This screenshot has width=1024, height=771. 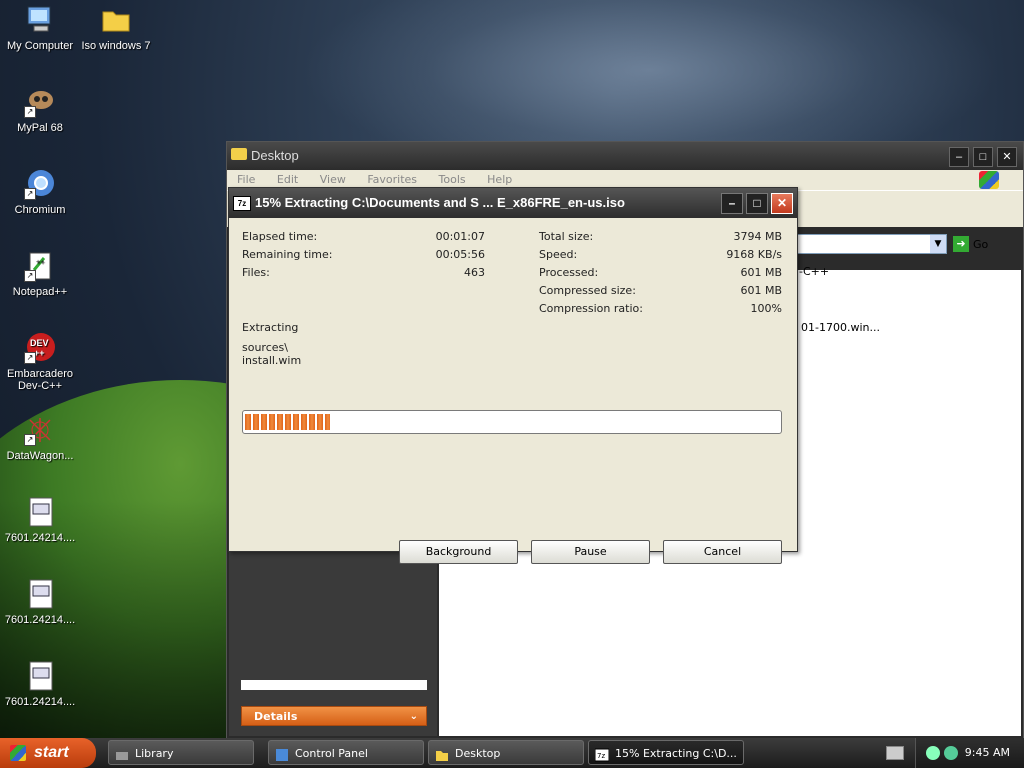 I want to click on datawagon-icon: ↗, so click(x=40, y=430).